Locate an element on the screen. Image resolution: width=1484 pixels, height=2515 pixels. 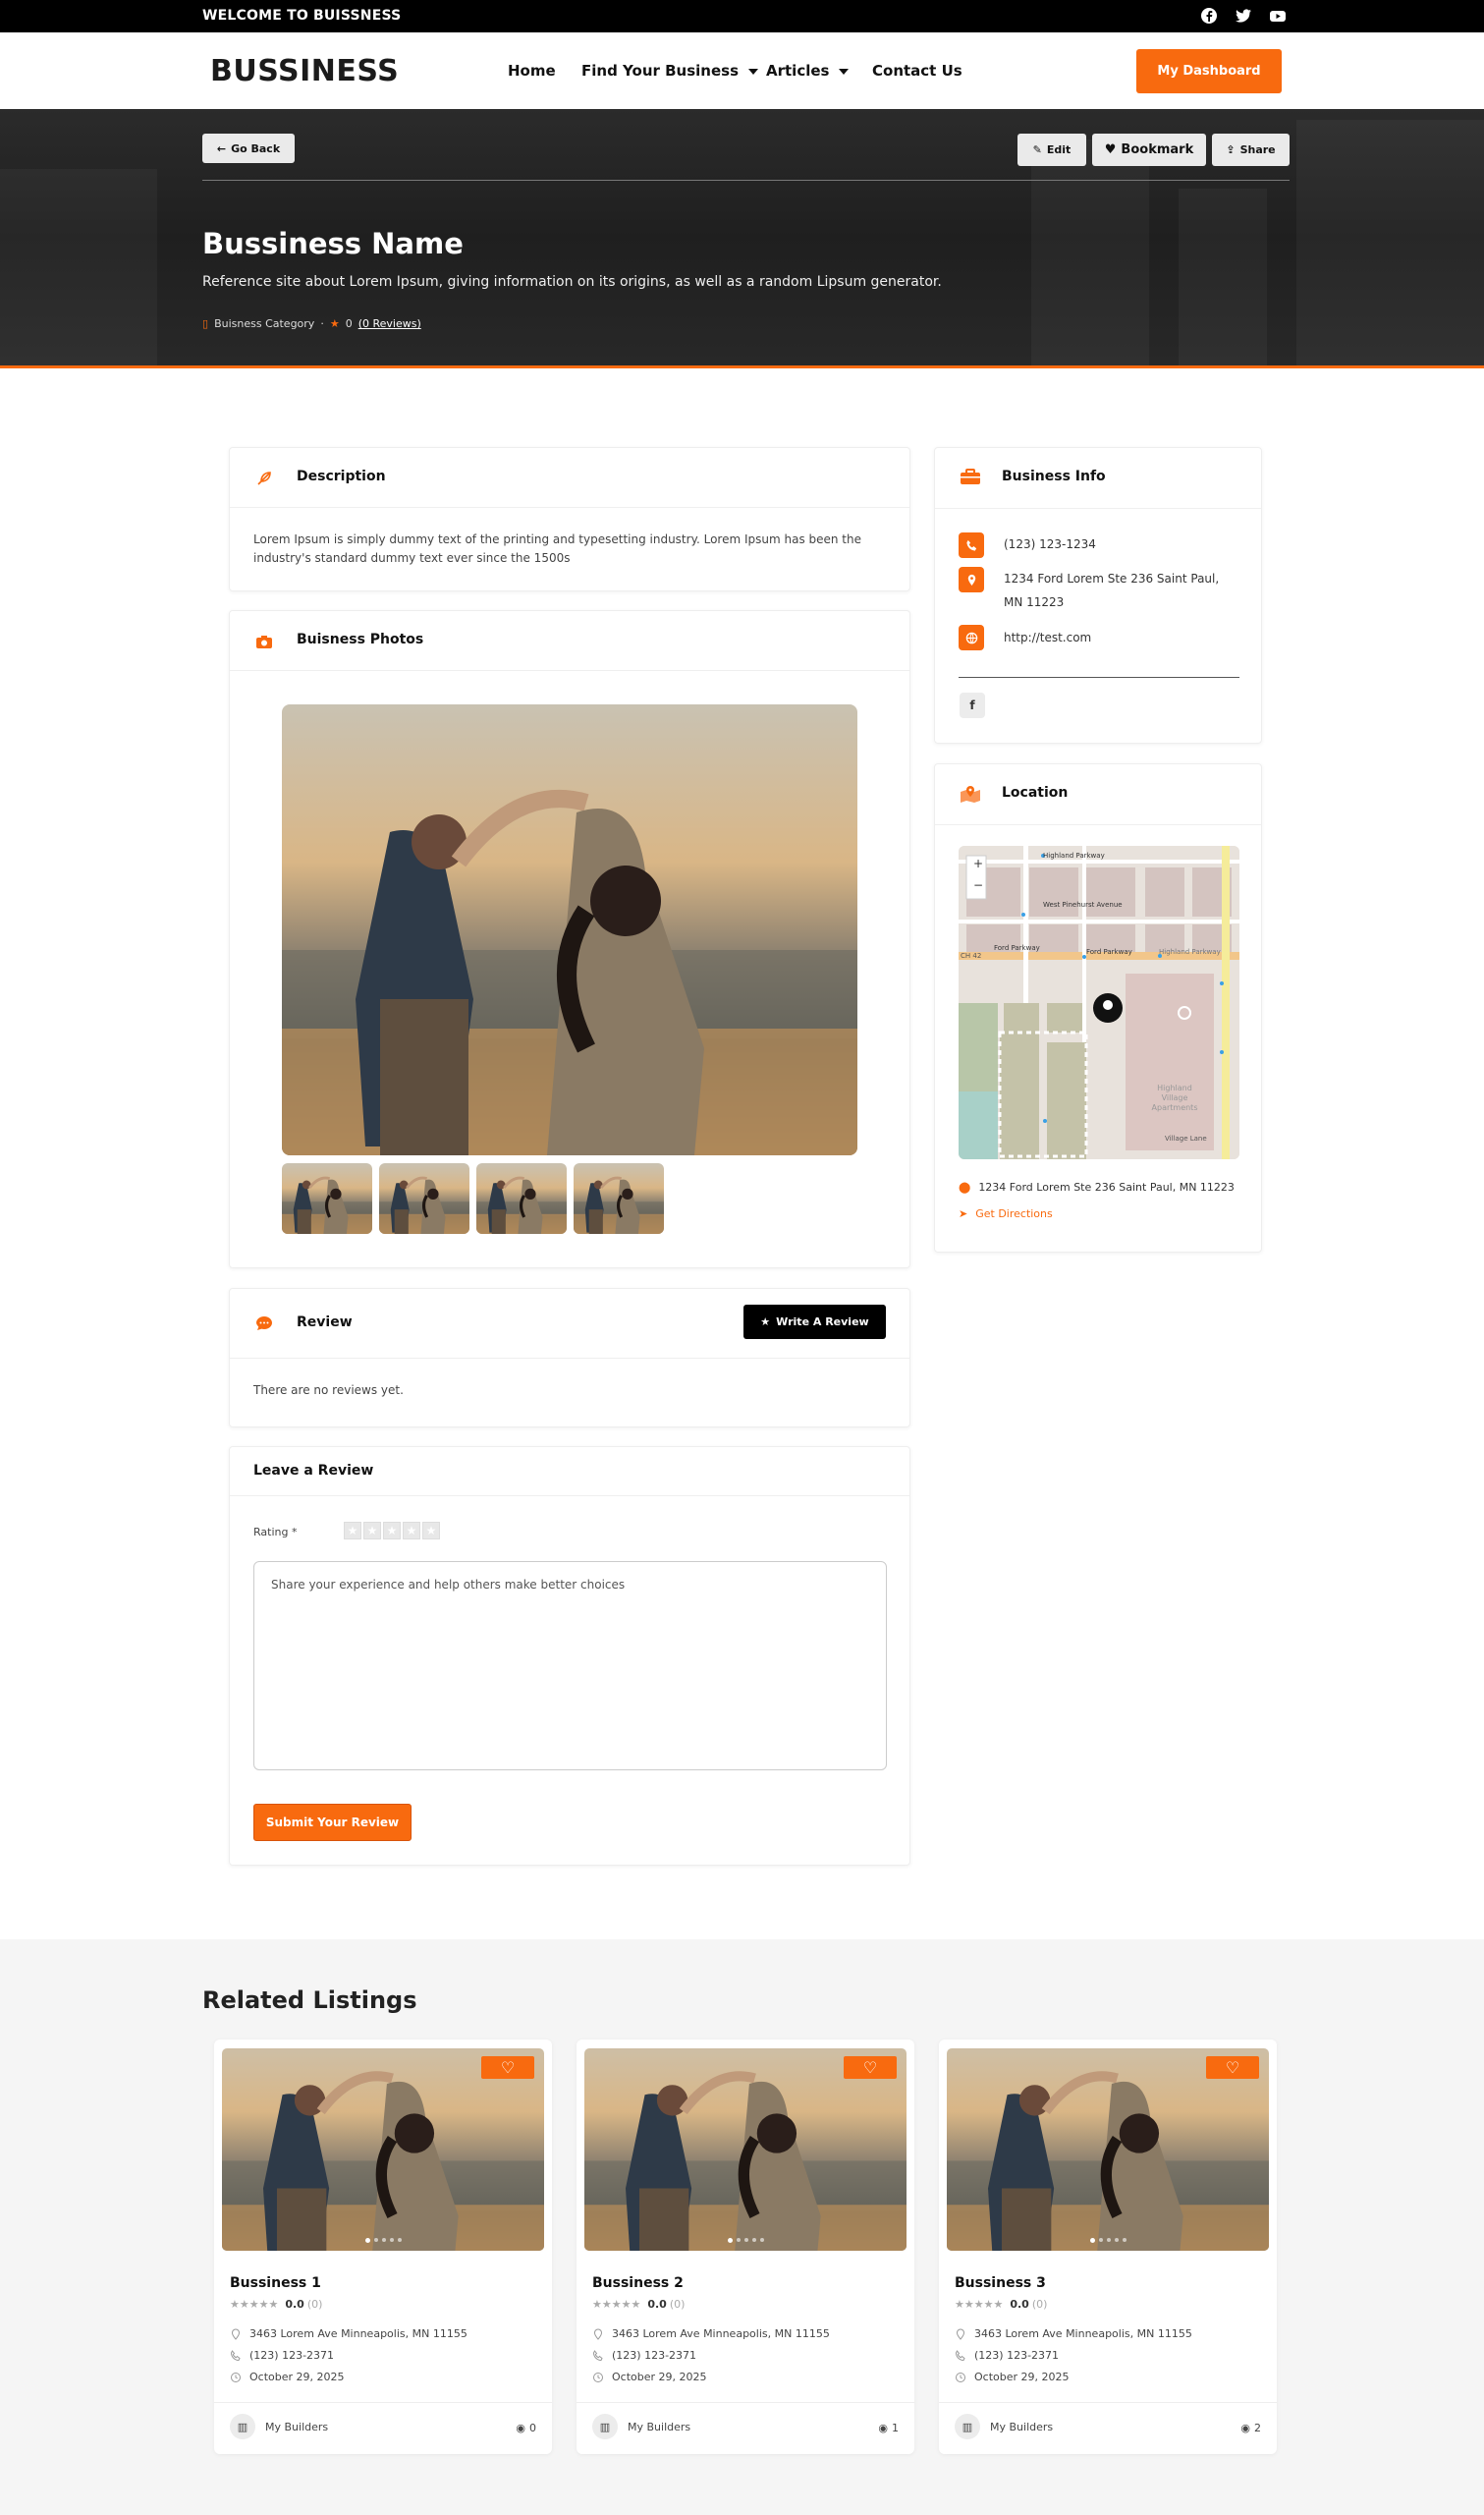
map-label: West Pinehurst Avenue is located at coordinates (1083, 905).